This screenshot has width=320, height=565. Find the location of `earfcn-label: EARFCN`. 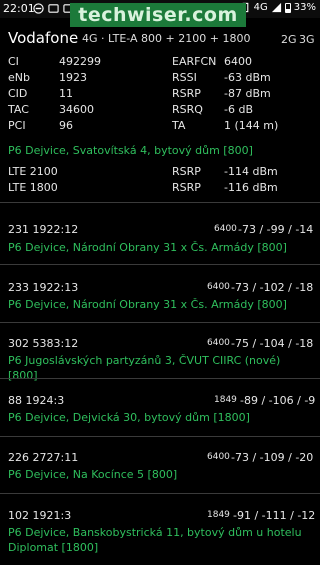

earfcn-label: EARFCN is located at coordinates (194, 61).